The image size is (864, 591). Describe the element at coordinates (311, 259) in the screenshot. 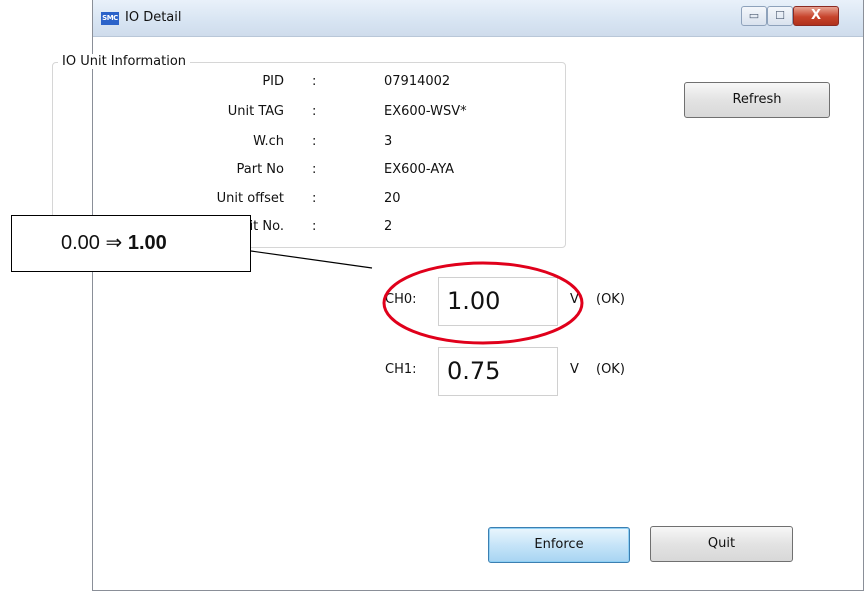

I see `callout-leader-line` at that location.